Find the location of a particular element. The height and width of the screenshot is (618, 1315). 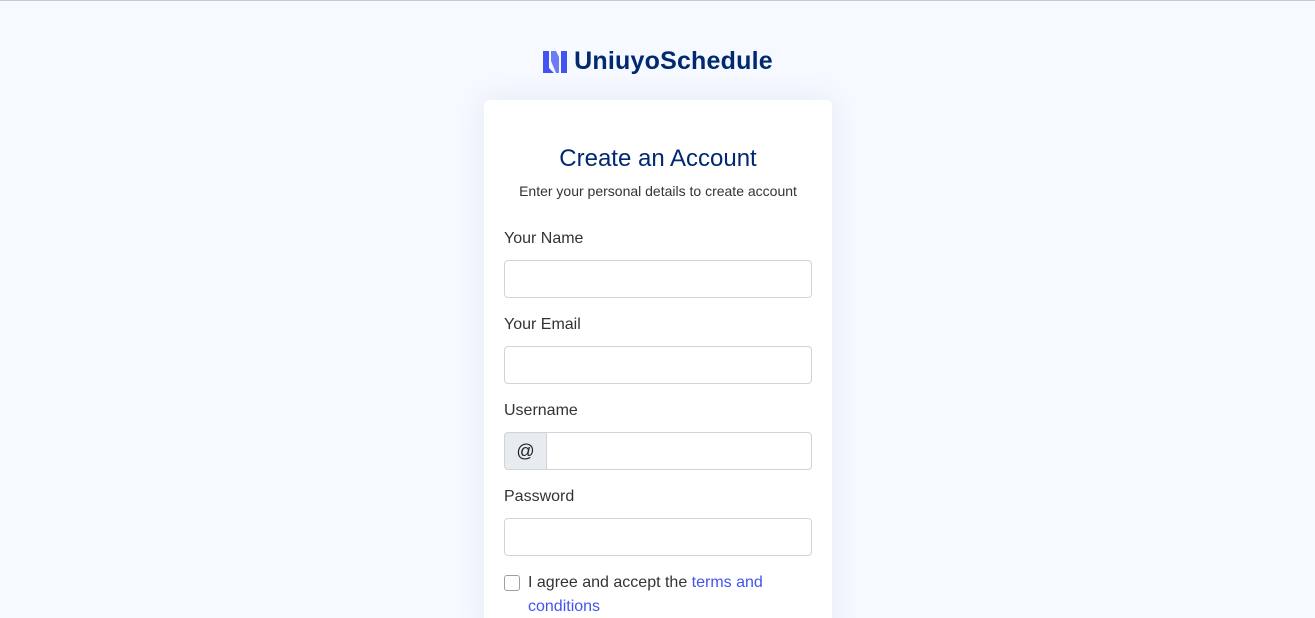

password-input is located at coordinates (658, 537).